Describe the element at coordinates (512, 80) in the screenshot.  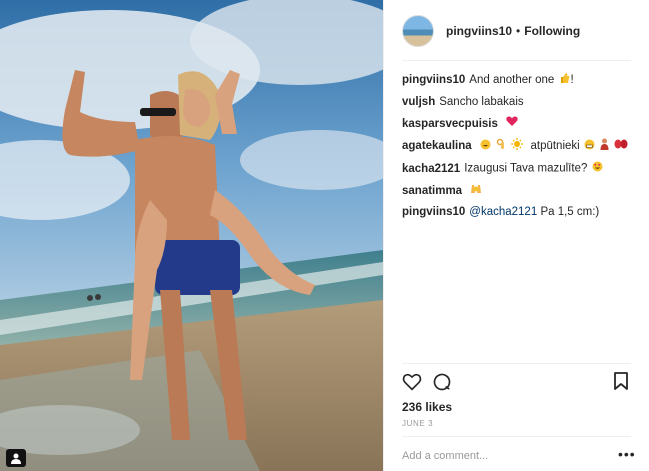
I see `comment-text: And another one` at that location.